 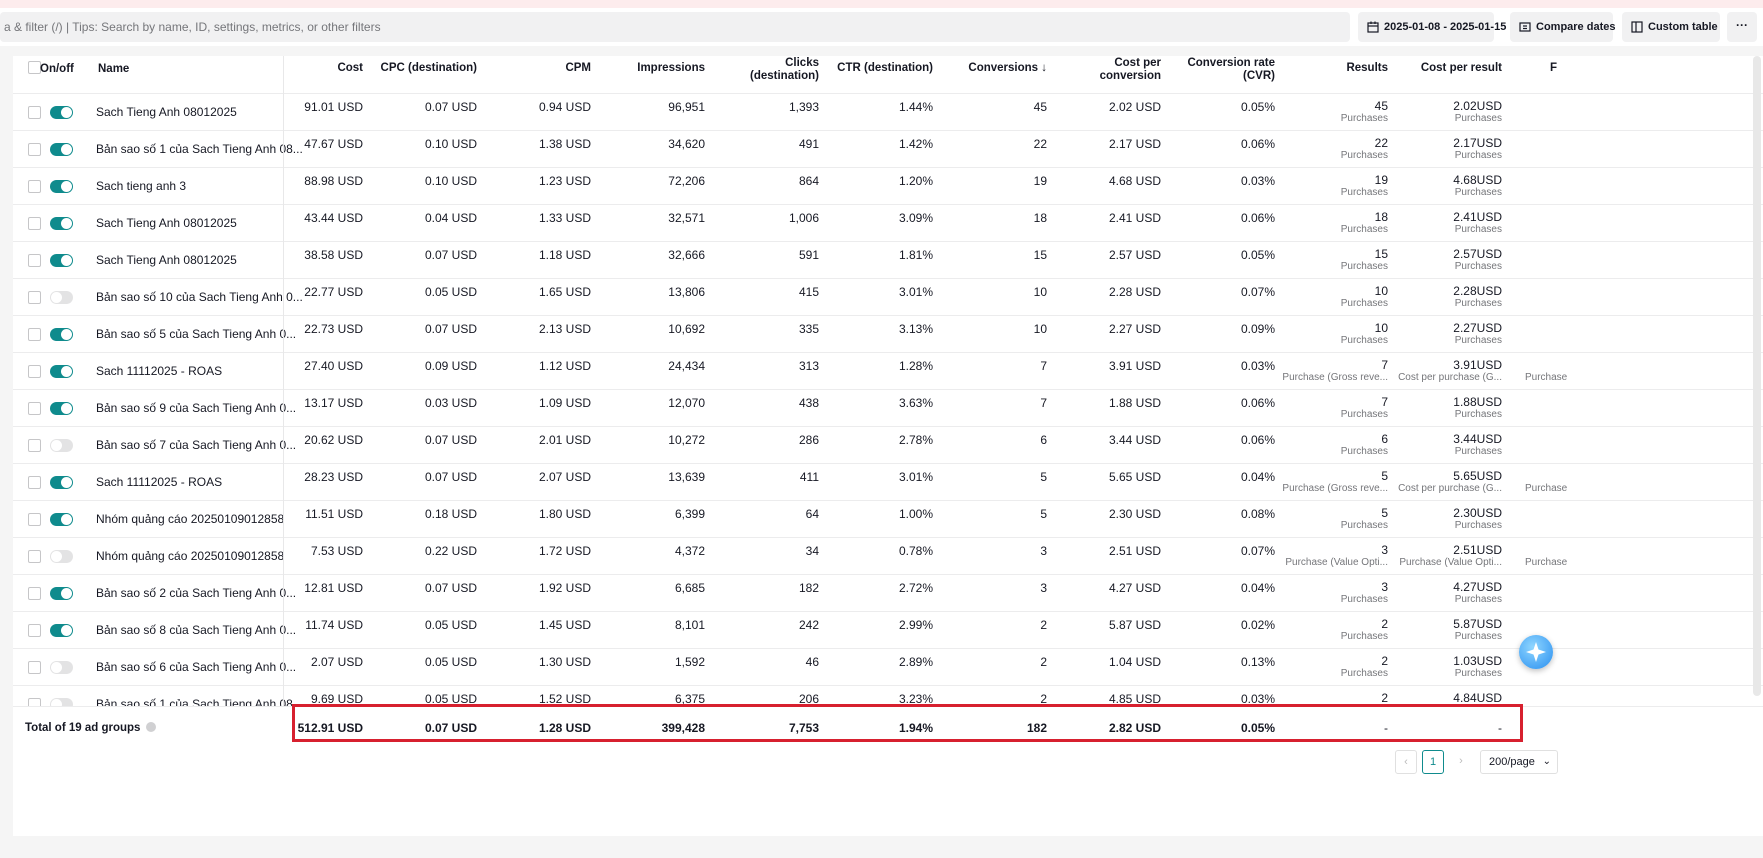 What do you see at coordinates (1536, 652) in the screenshot?
I see `assistant-sparkle-icon` at bounding box center [1536, 652].